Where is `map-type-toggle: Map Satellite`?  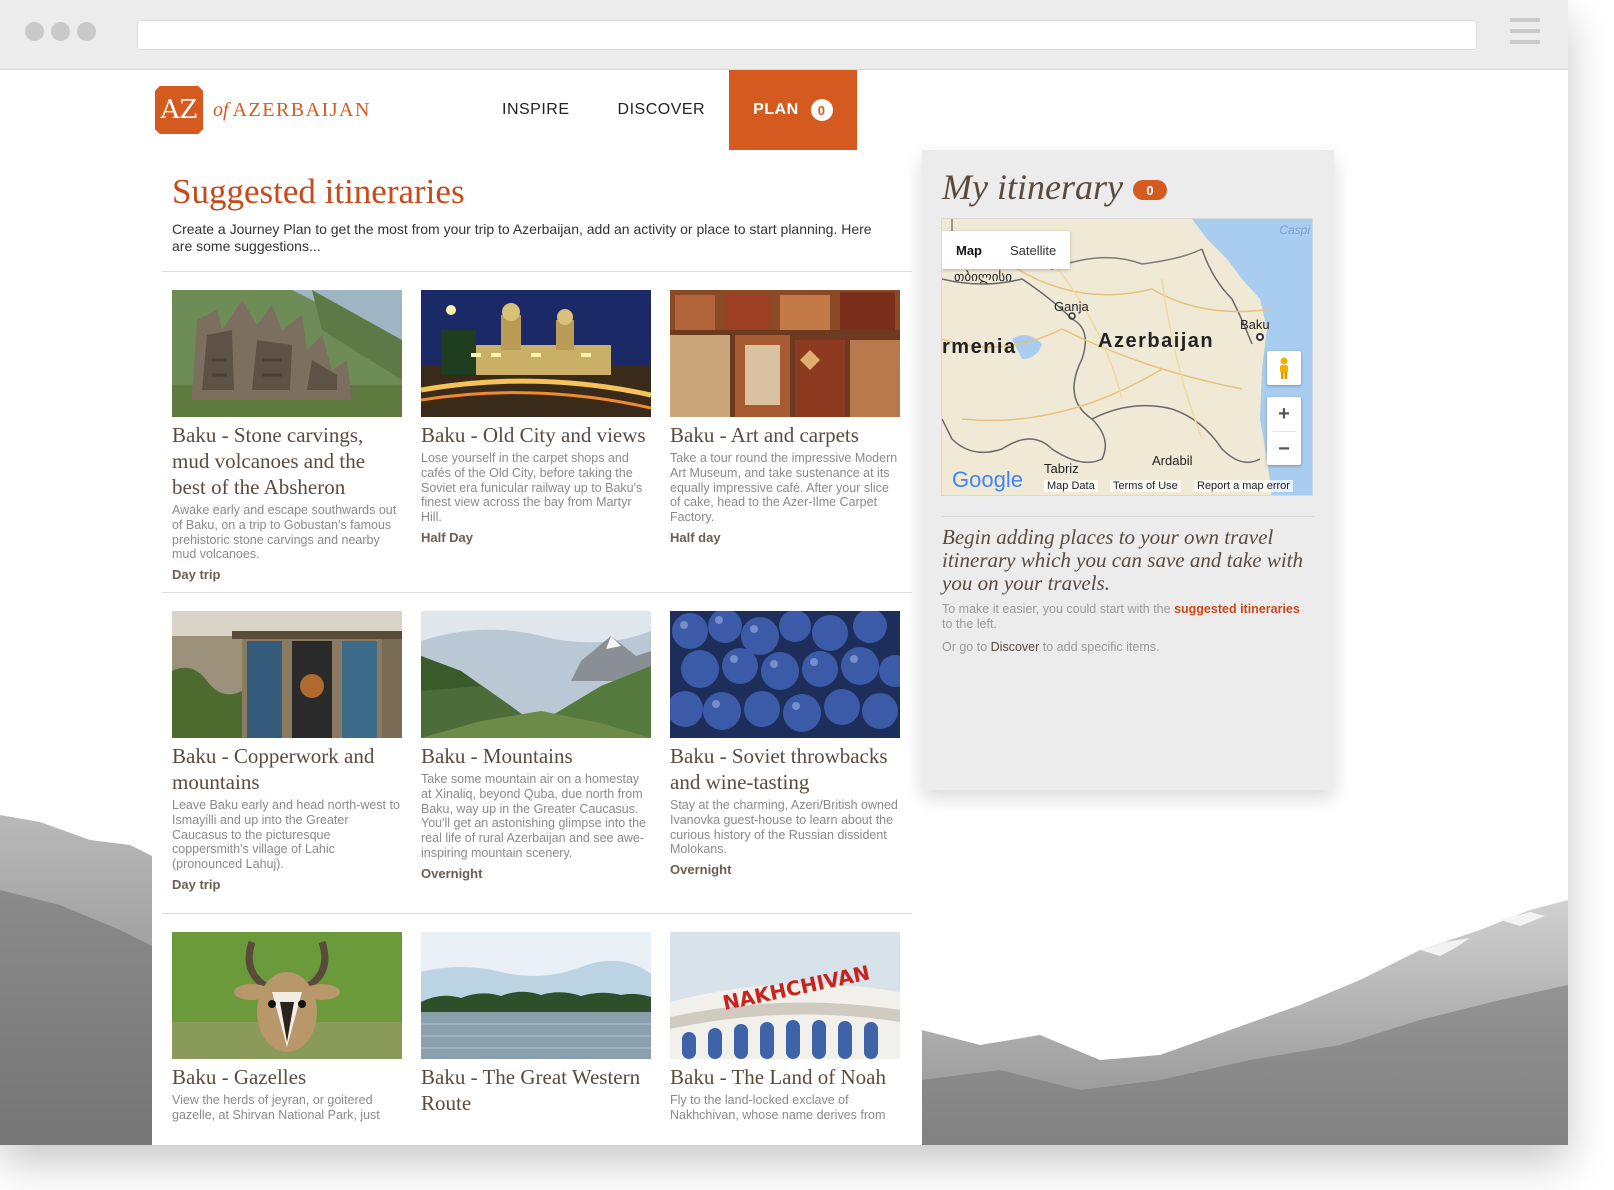 map-type-toggle: Map Satellite is located at coordinates (1006, 250).